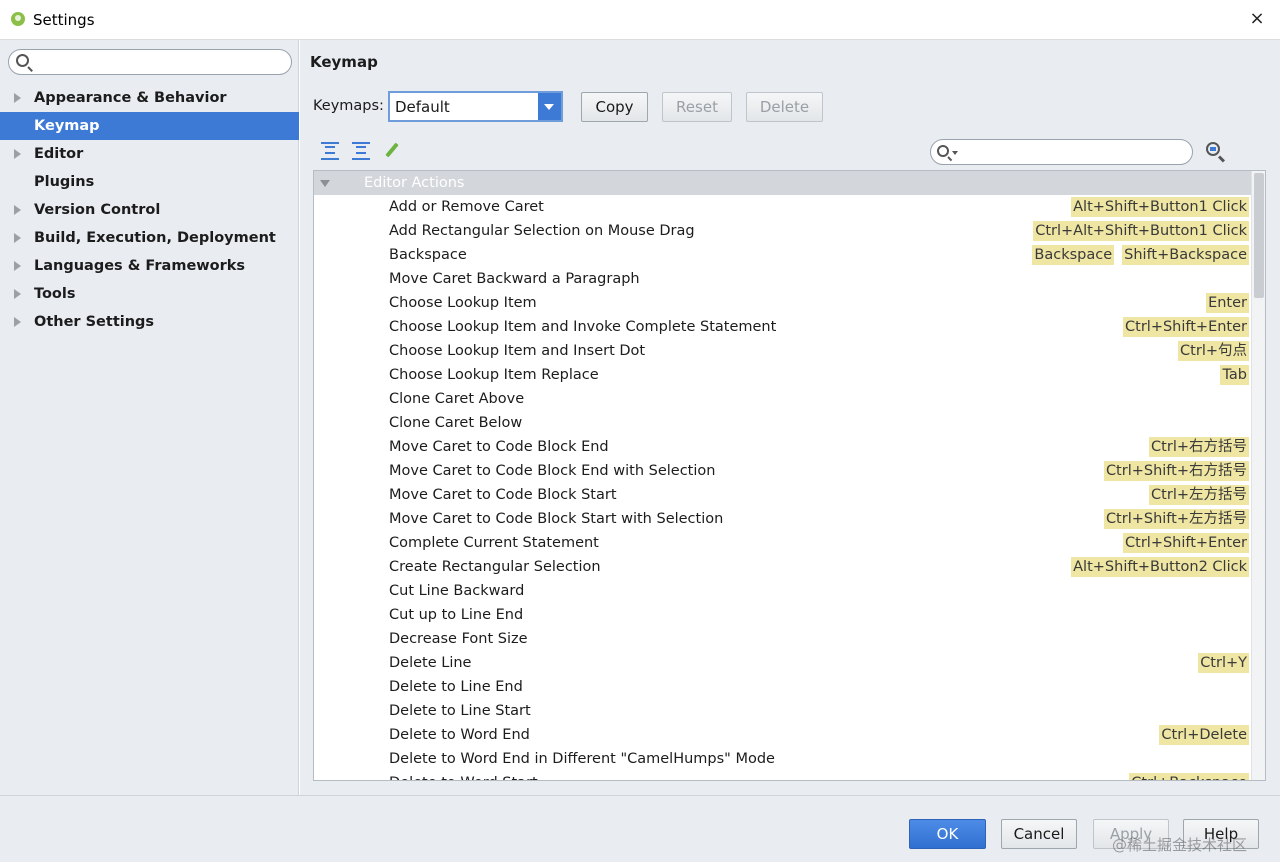 The height and width of the screenshot is (862, 1280). I want to click on find-by-shortcut-icon, so click(1216, 152).